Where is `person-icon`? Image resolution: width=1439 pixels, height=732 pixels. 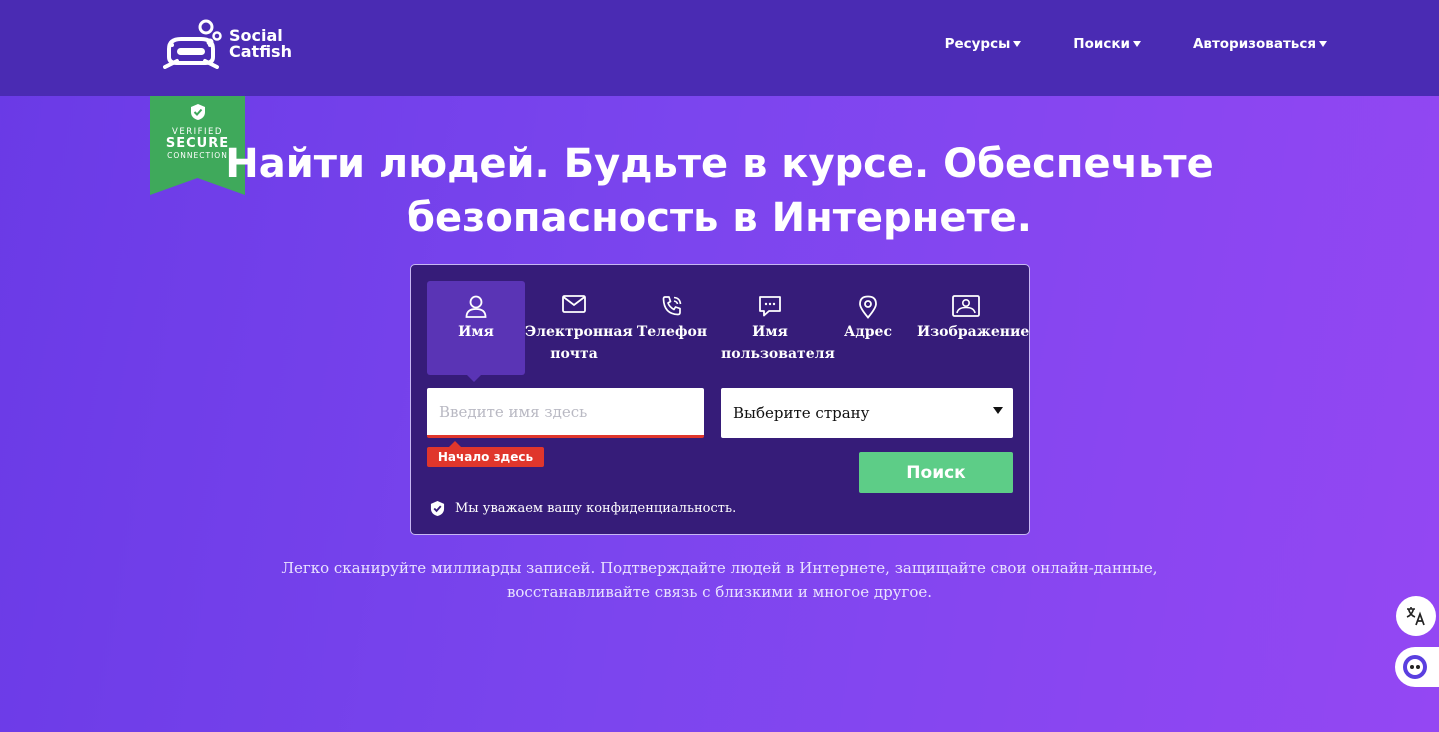 person-icon is located at coordinates (476, 306).